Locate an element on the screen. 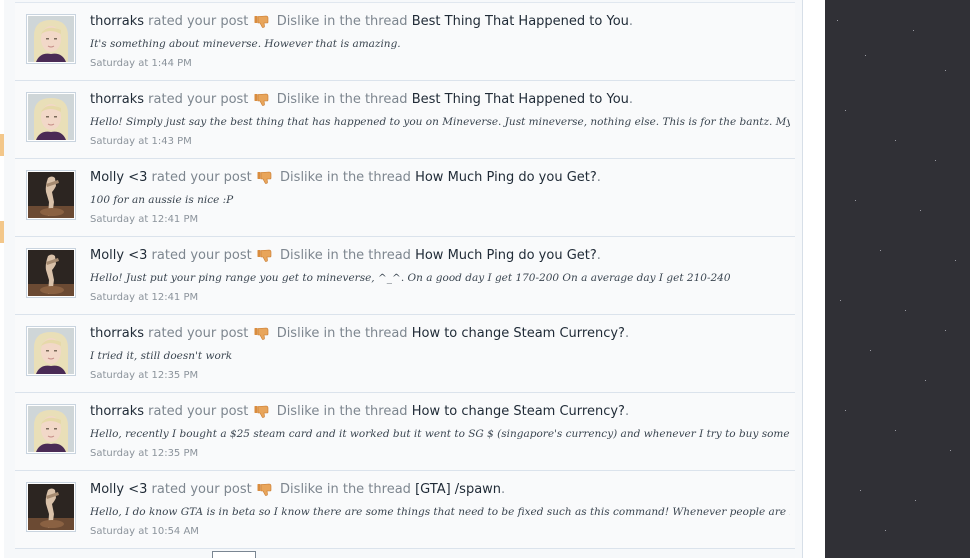 This screenshot has width=970, height=558. post-snippet: 100 for an aussie is nice :P is located at coordinates (162, 200).